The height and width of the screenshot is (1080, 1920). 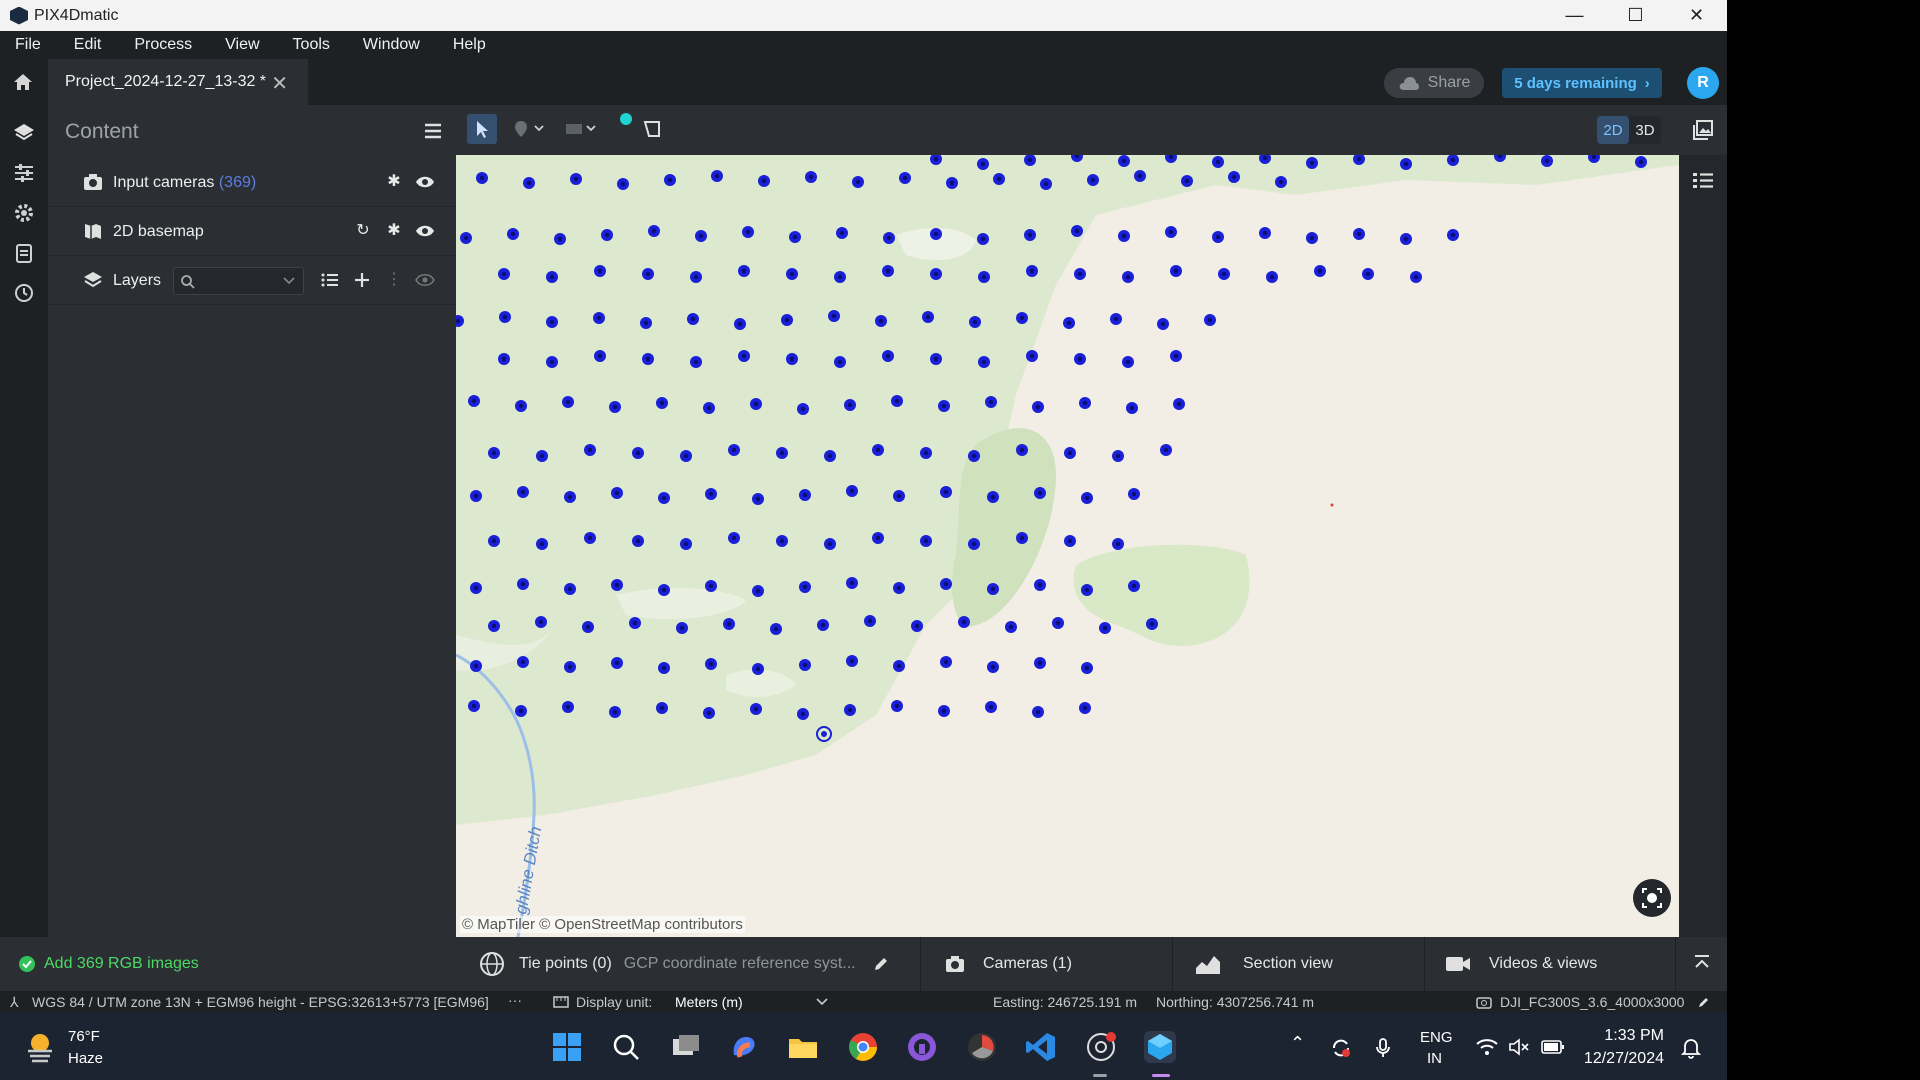 I want to click on trial-badge: 5 days remaining ›, so click(x=1582, y=83).